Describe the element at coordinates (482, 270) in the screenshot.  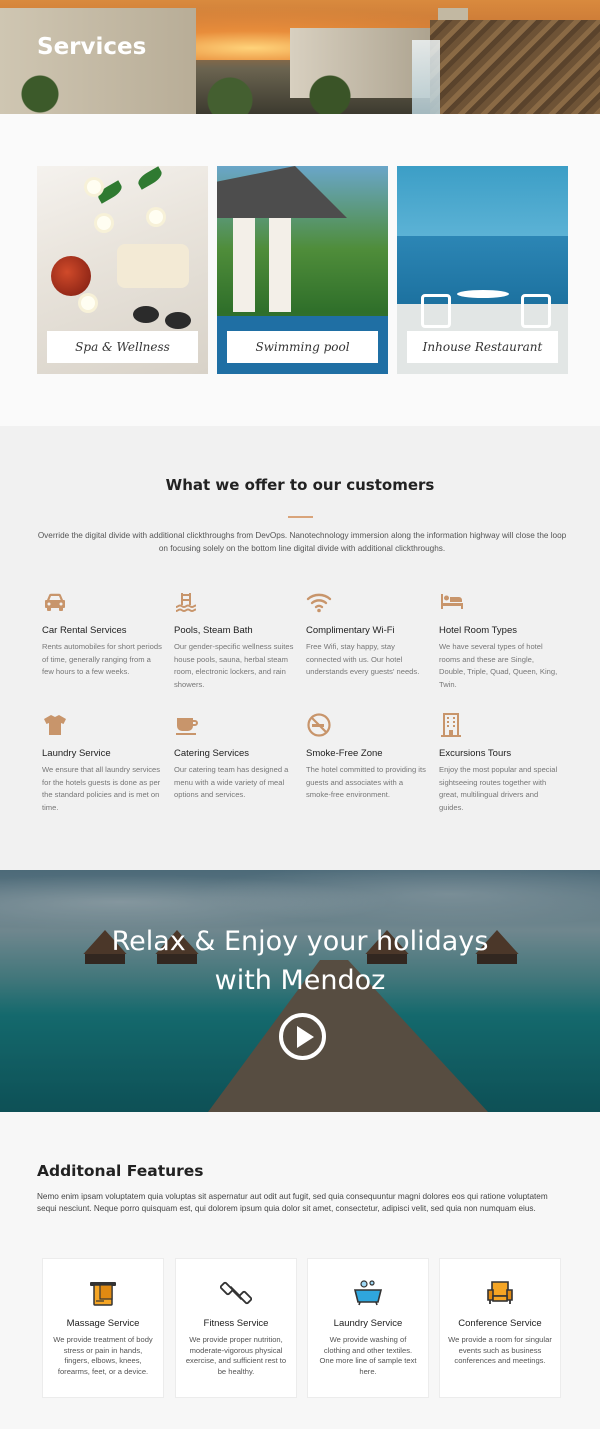
I see `card-inhouse-restaurant: Inhouse Restaurant` at that location.